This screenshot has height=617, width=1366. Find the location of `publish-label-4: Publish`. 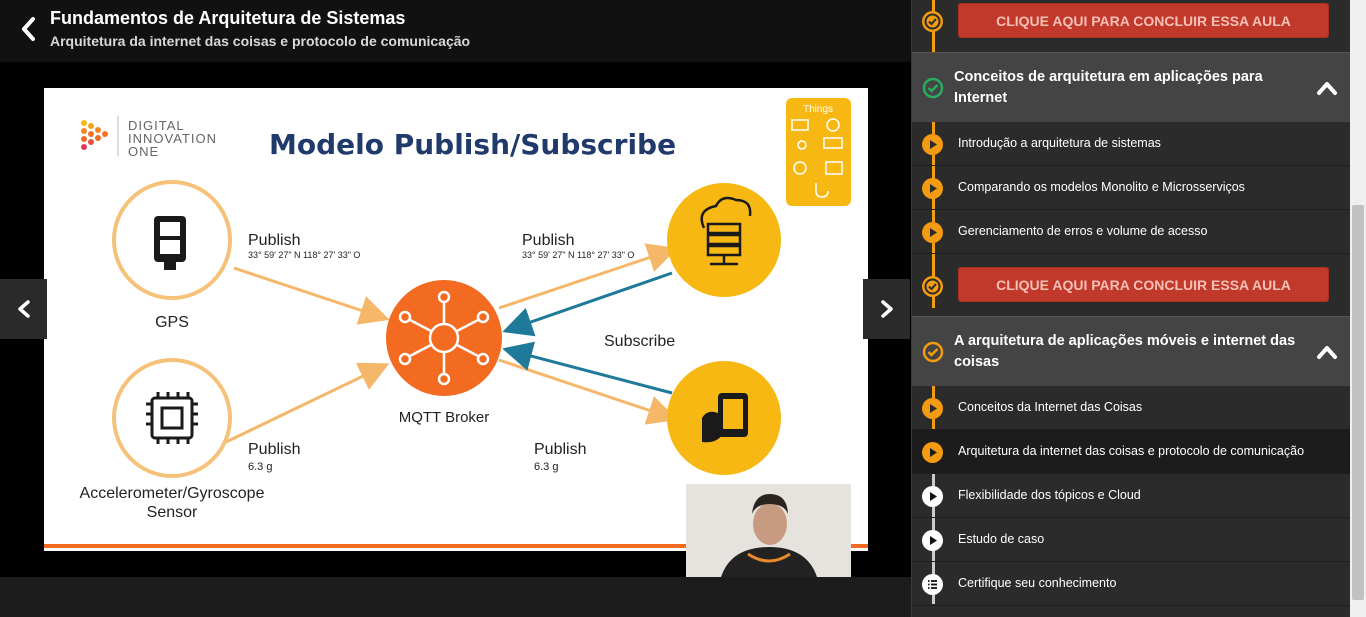

publish-label-4: Publish is located at coordinates (560, 449).